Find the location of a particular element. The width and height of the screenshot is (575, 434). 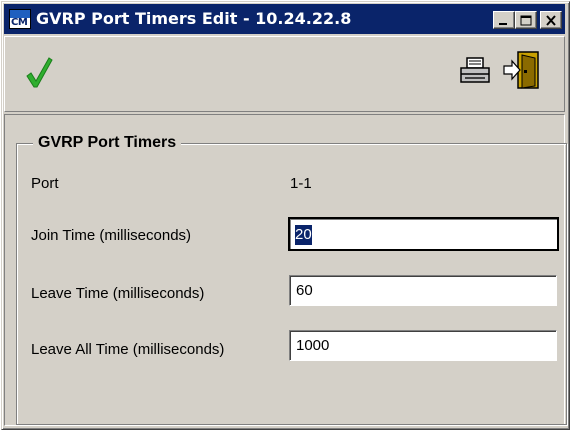

join-time-input: 20 is located at coordinates (423, 234).